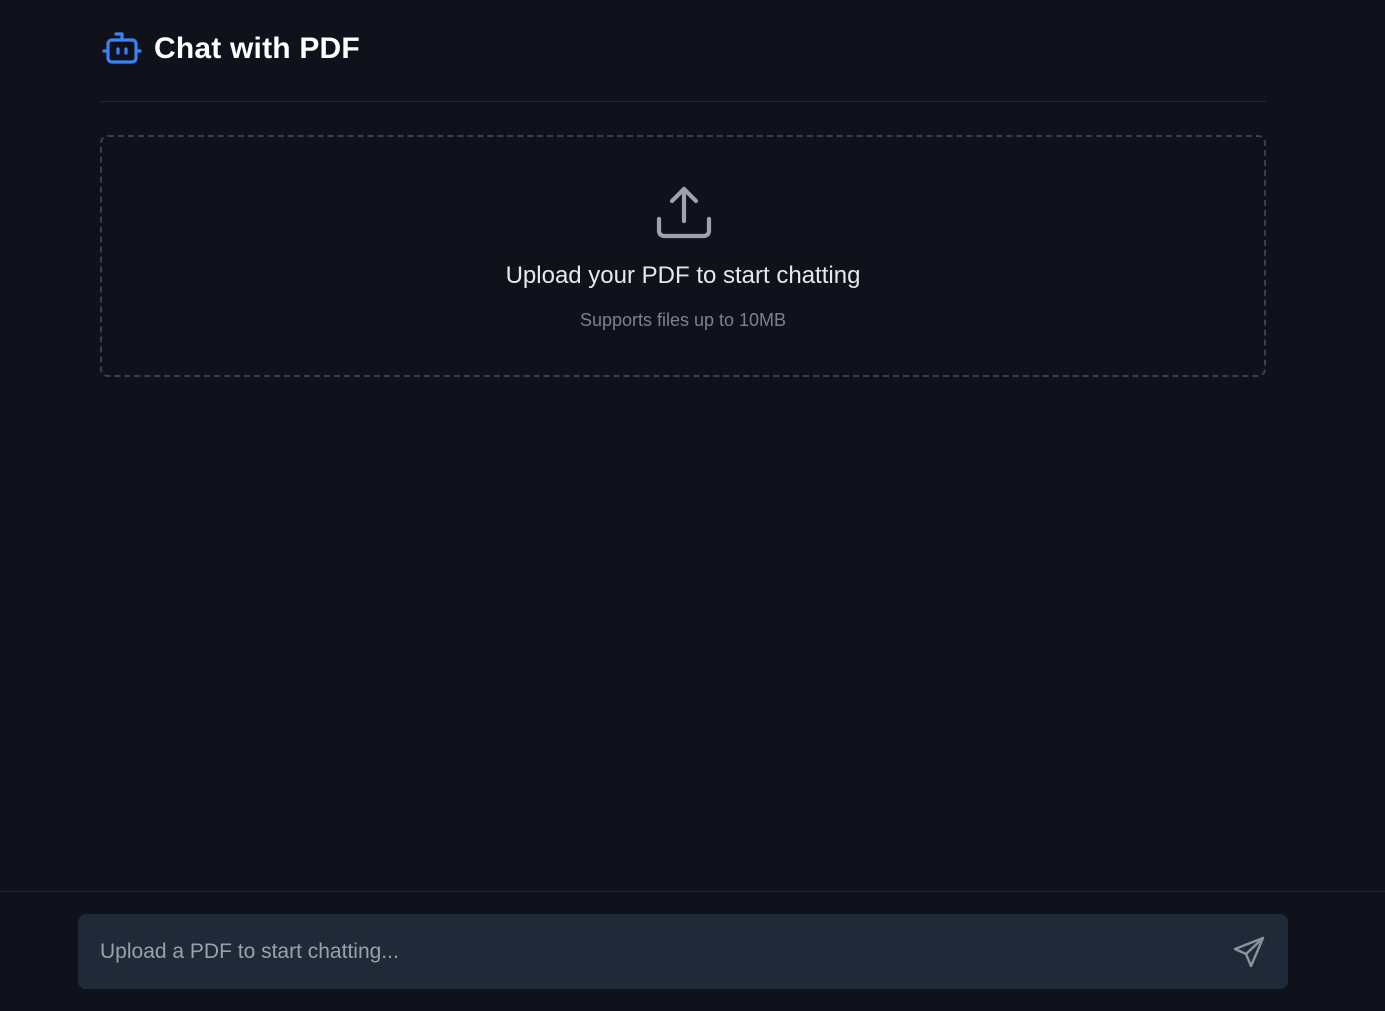 The width and height of the screenshot is (1385, 1011). Describe the element at coordinates (122, 49) in the screenshot. I see `robot-icon` at that location.